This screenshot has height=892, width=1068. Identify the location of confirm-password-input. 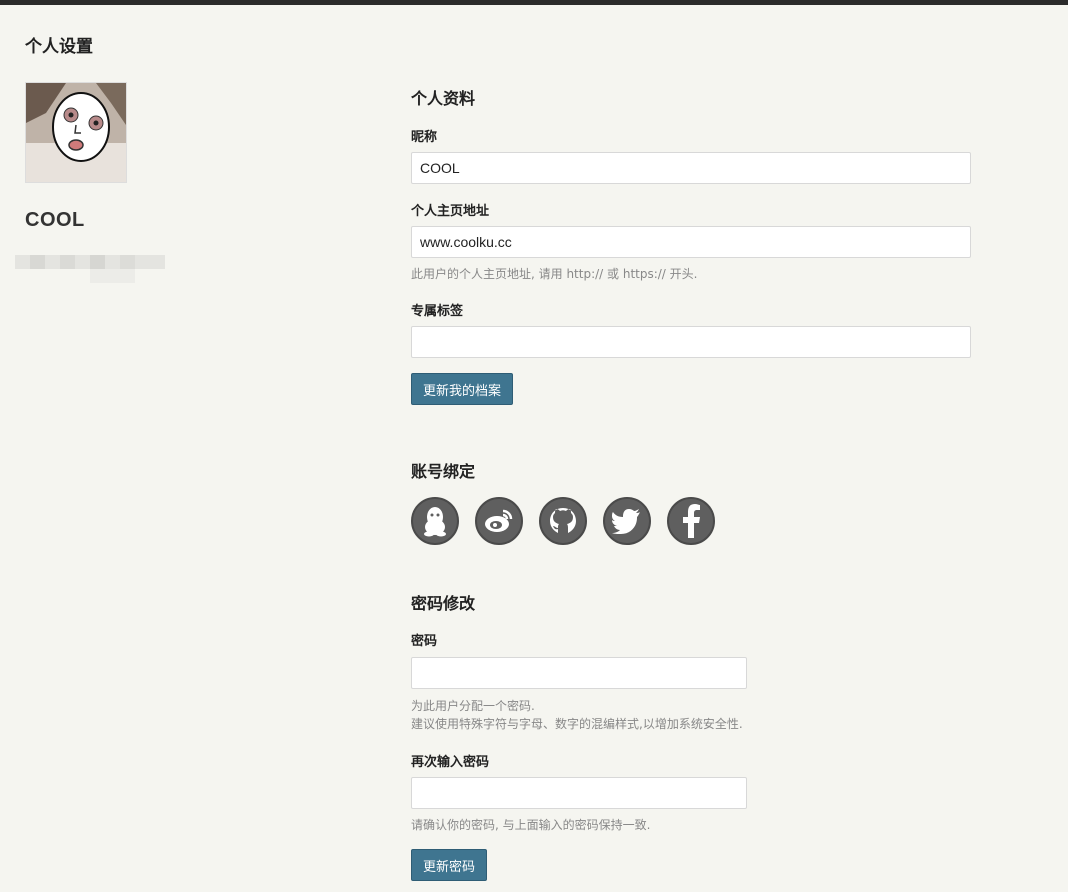
(579, 793).